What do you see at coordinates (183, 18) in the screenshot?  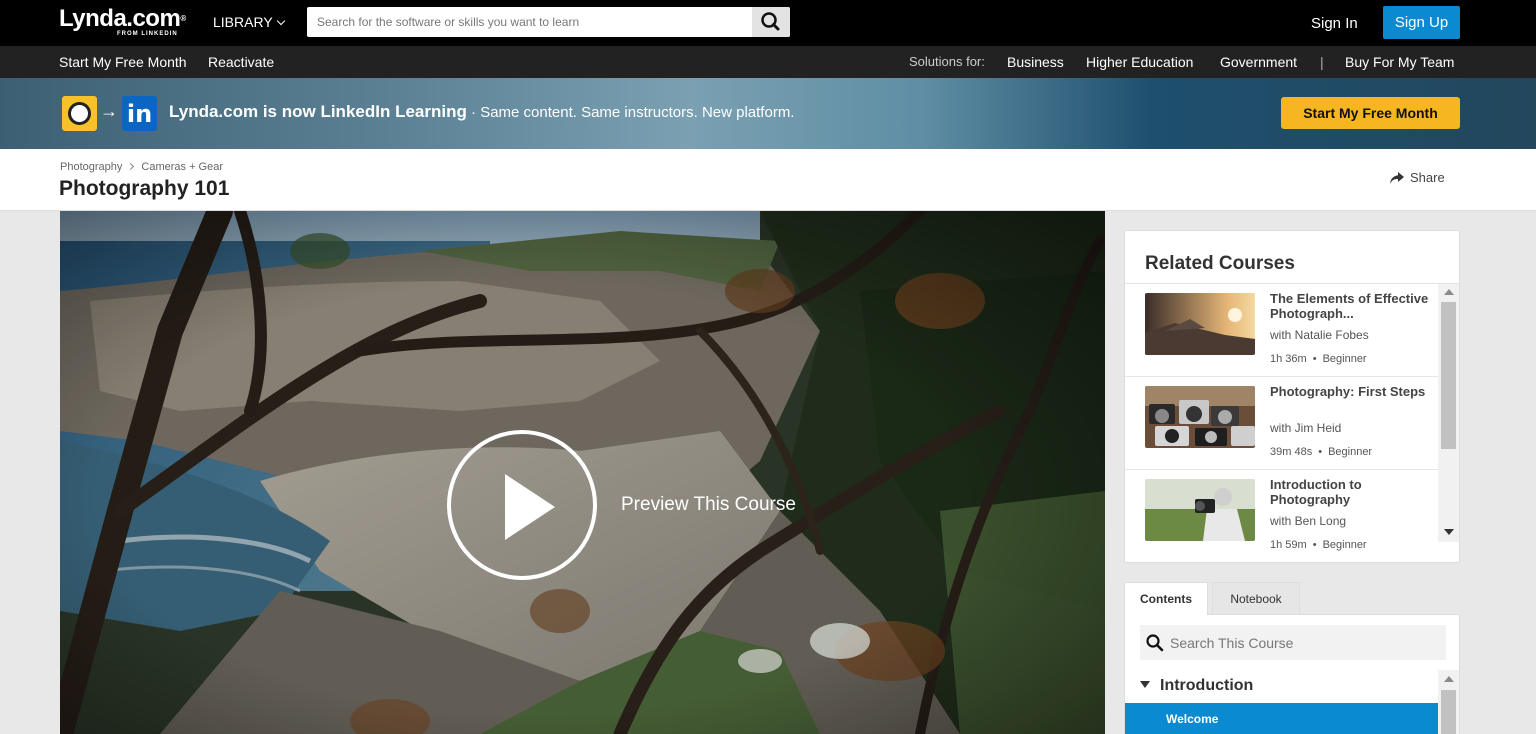 I see `logo-registered-mark: ®` at bounding box center [183, 18].